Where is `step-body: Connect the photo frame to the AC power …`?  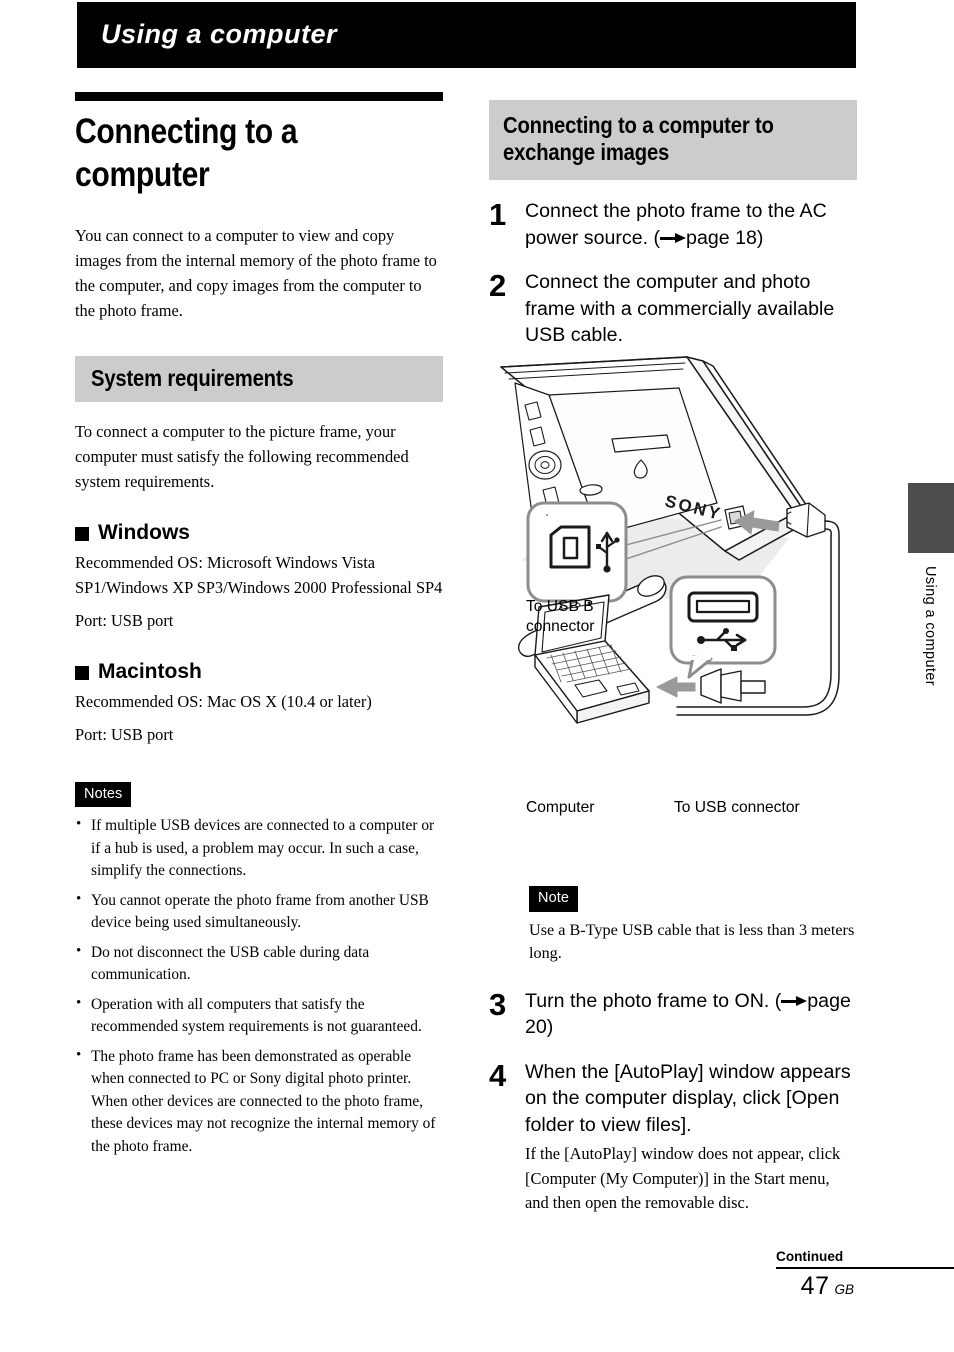 step-body: Connect the photo frame to the AC power … is located at coordinates (691, 224).